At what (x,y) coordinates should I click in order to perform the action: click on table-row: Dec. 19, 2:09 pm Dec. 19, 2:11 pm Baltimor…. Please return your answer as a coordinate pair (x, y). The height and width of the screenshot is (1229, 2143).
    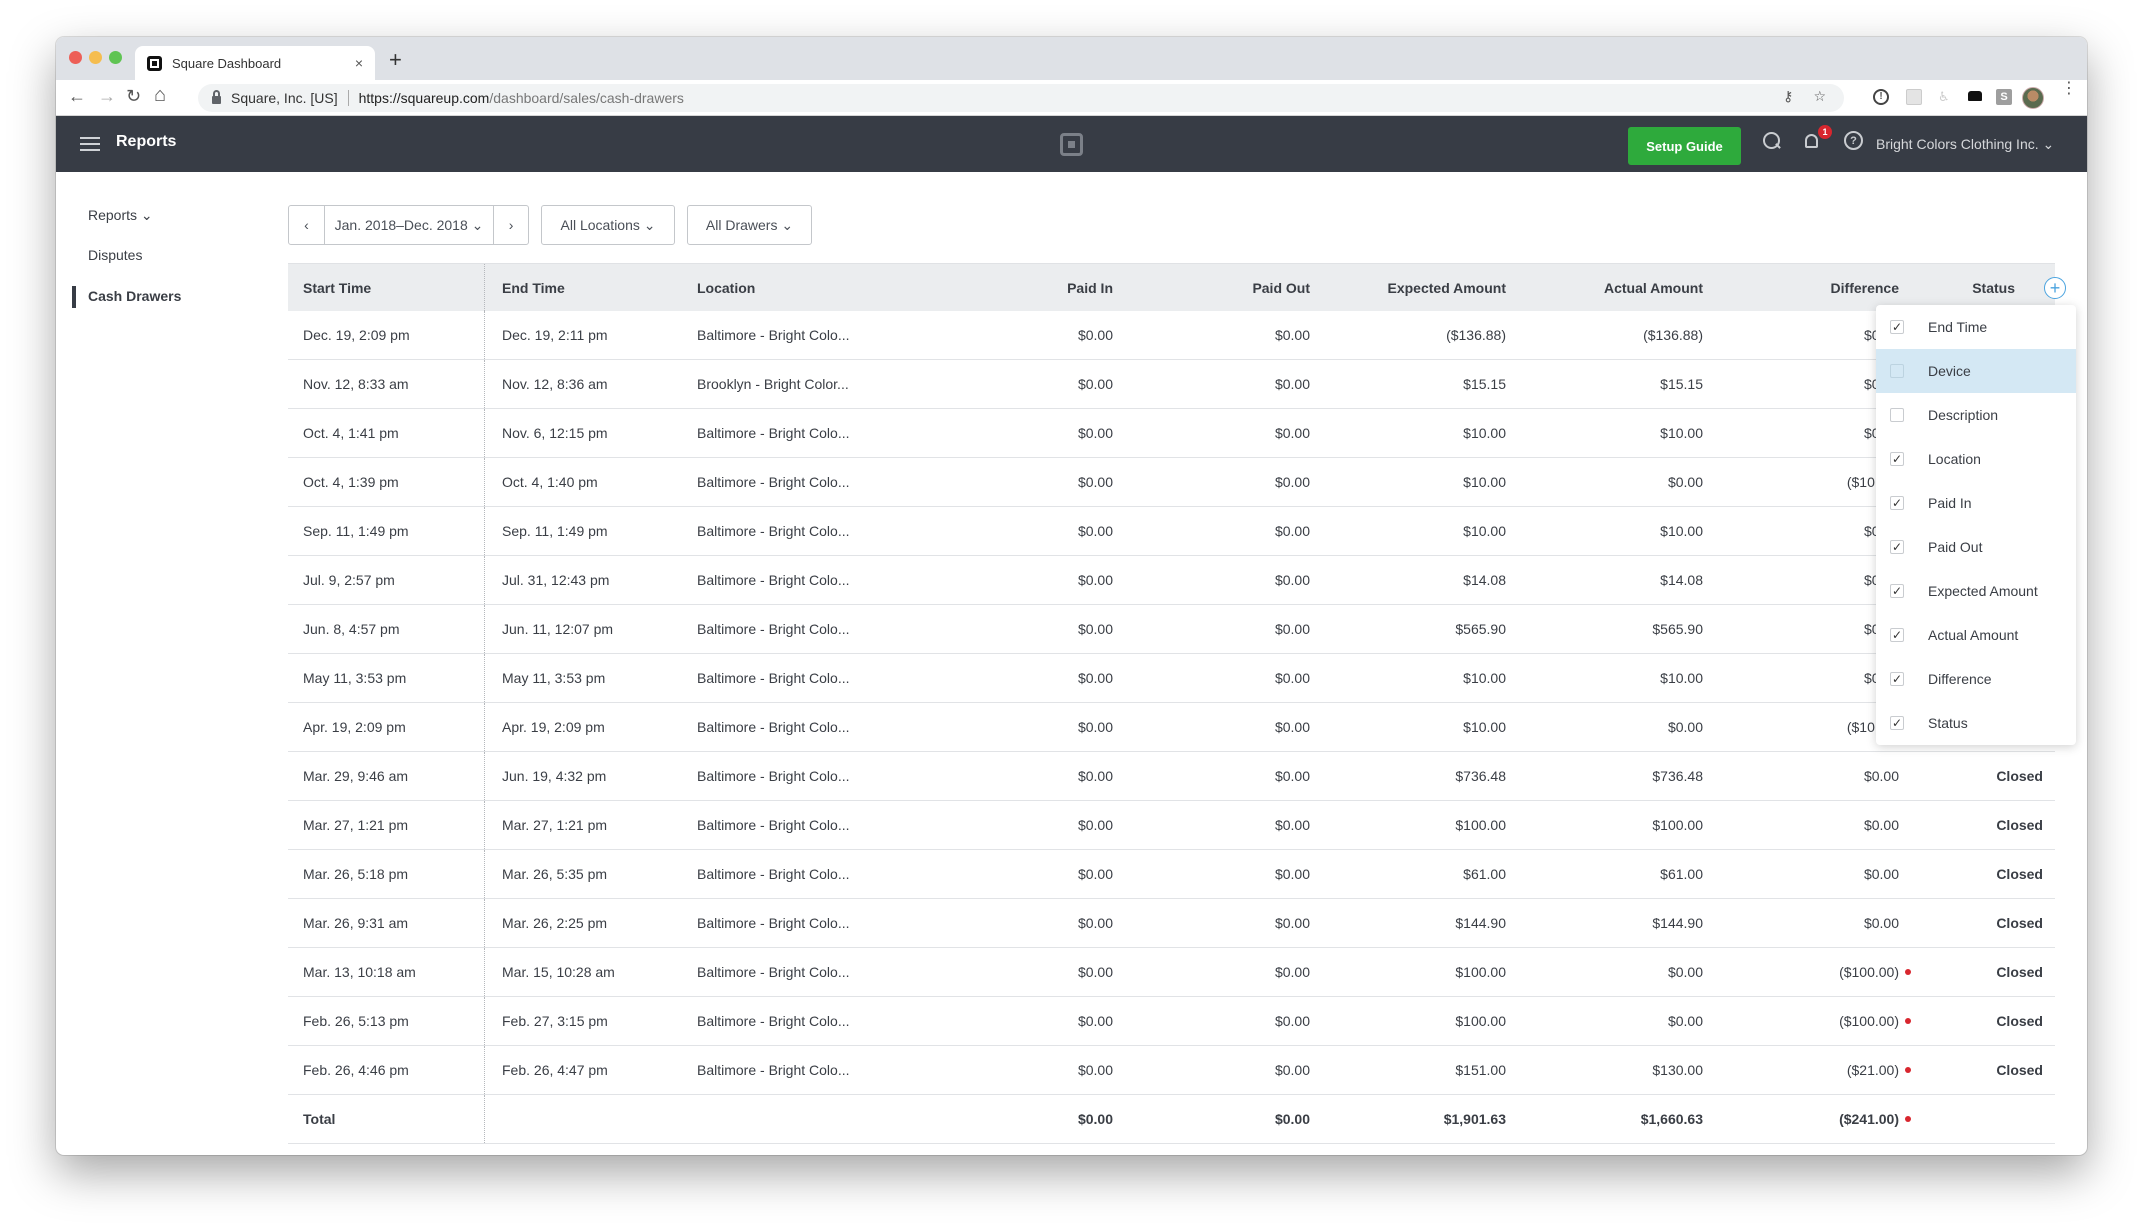
    Looking at the image, I should click on (1171, 335).